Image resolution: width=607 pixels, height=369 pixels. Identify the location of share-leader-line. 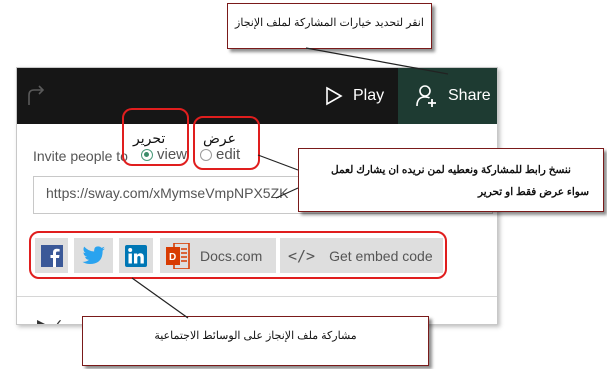
(377, 61).